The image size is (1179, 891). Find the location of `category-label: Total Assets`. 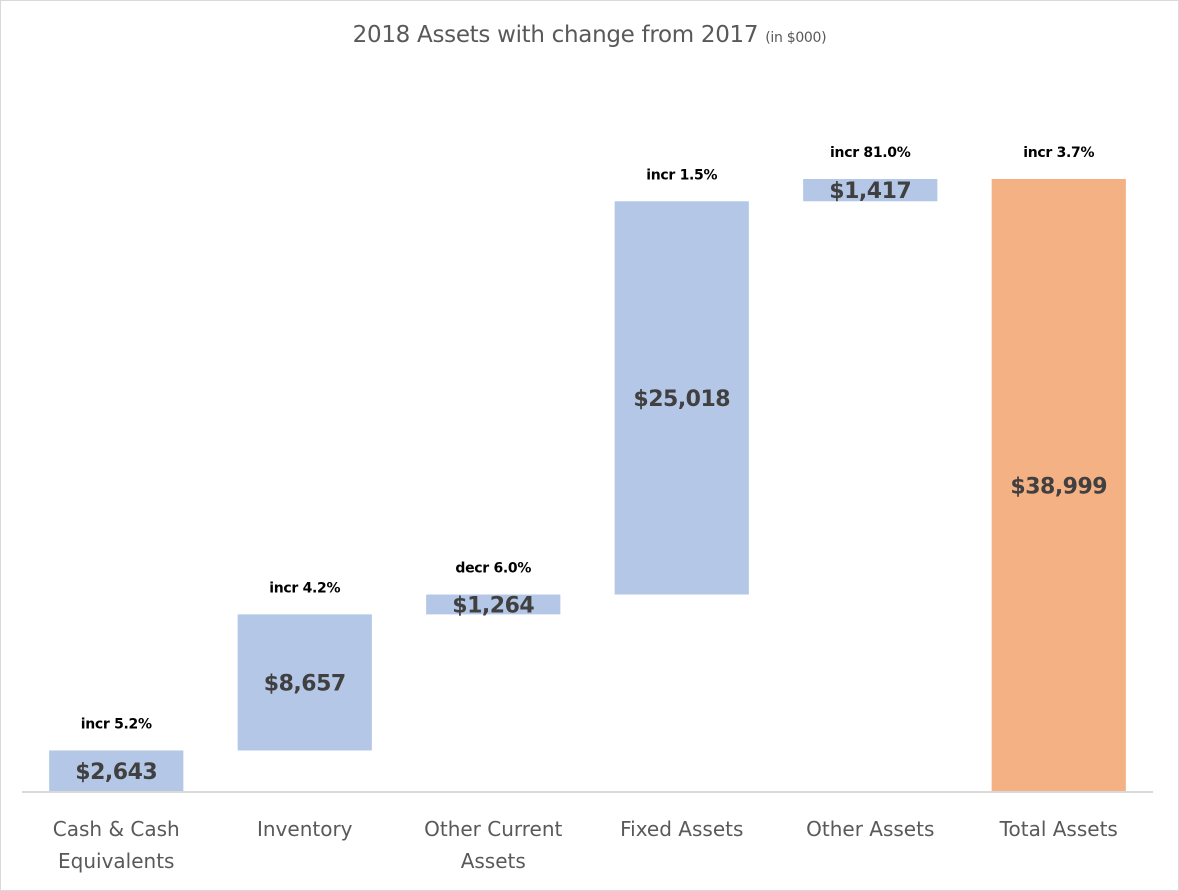

category-label: Total Assets is located at coordinates (1058, 829).